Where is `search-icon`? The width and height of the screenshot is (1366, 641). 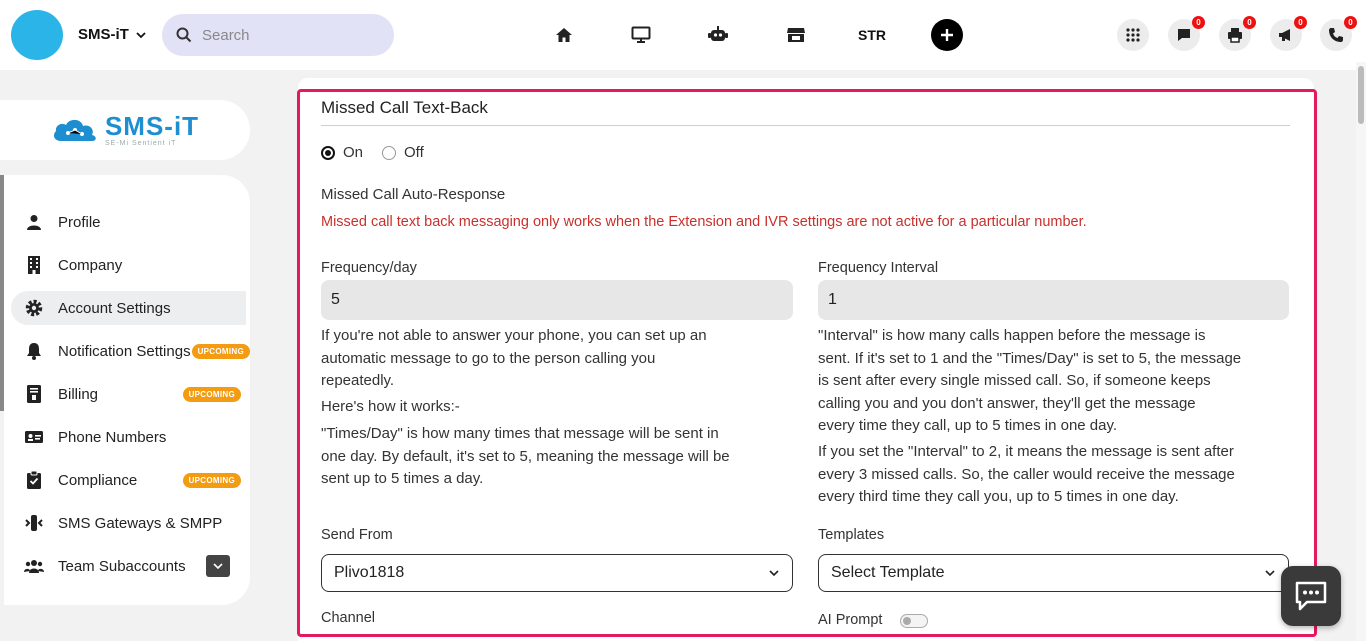 search-icon is located at coordinates (184, 35).